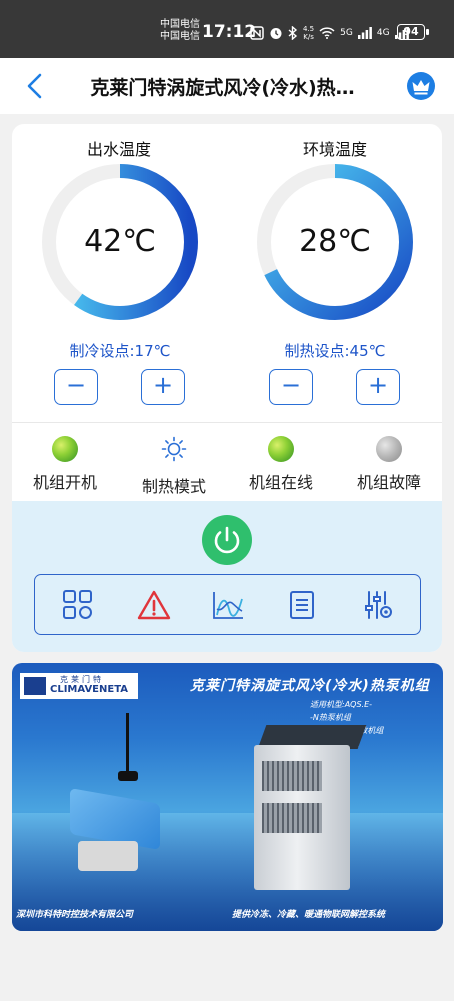  I want to click on heating-setpoint: 制热设点:45℃, so click(335, 351).